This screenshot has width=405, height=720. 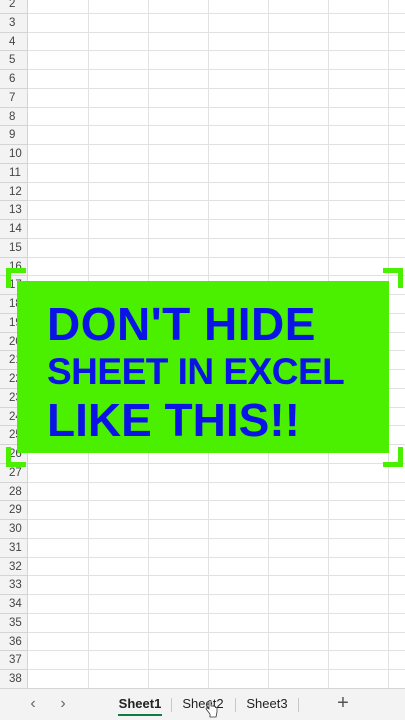 I want to click on sheet-row: 11, so click(x=202, y=173).